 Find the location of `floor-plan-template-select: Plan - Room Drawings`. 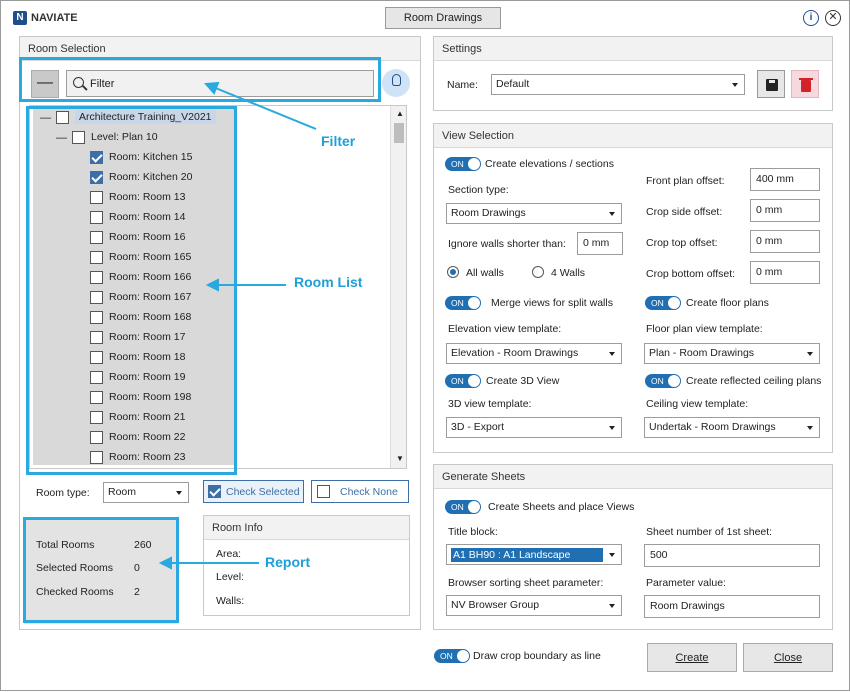

floor-plan-template-select: Plan - Room Drawings is located at coordinates (732, 353).